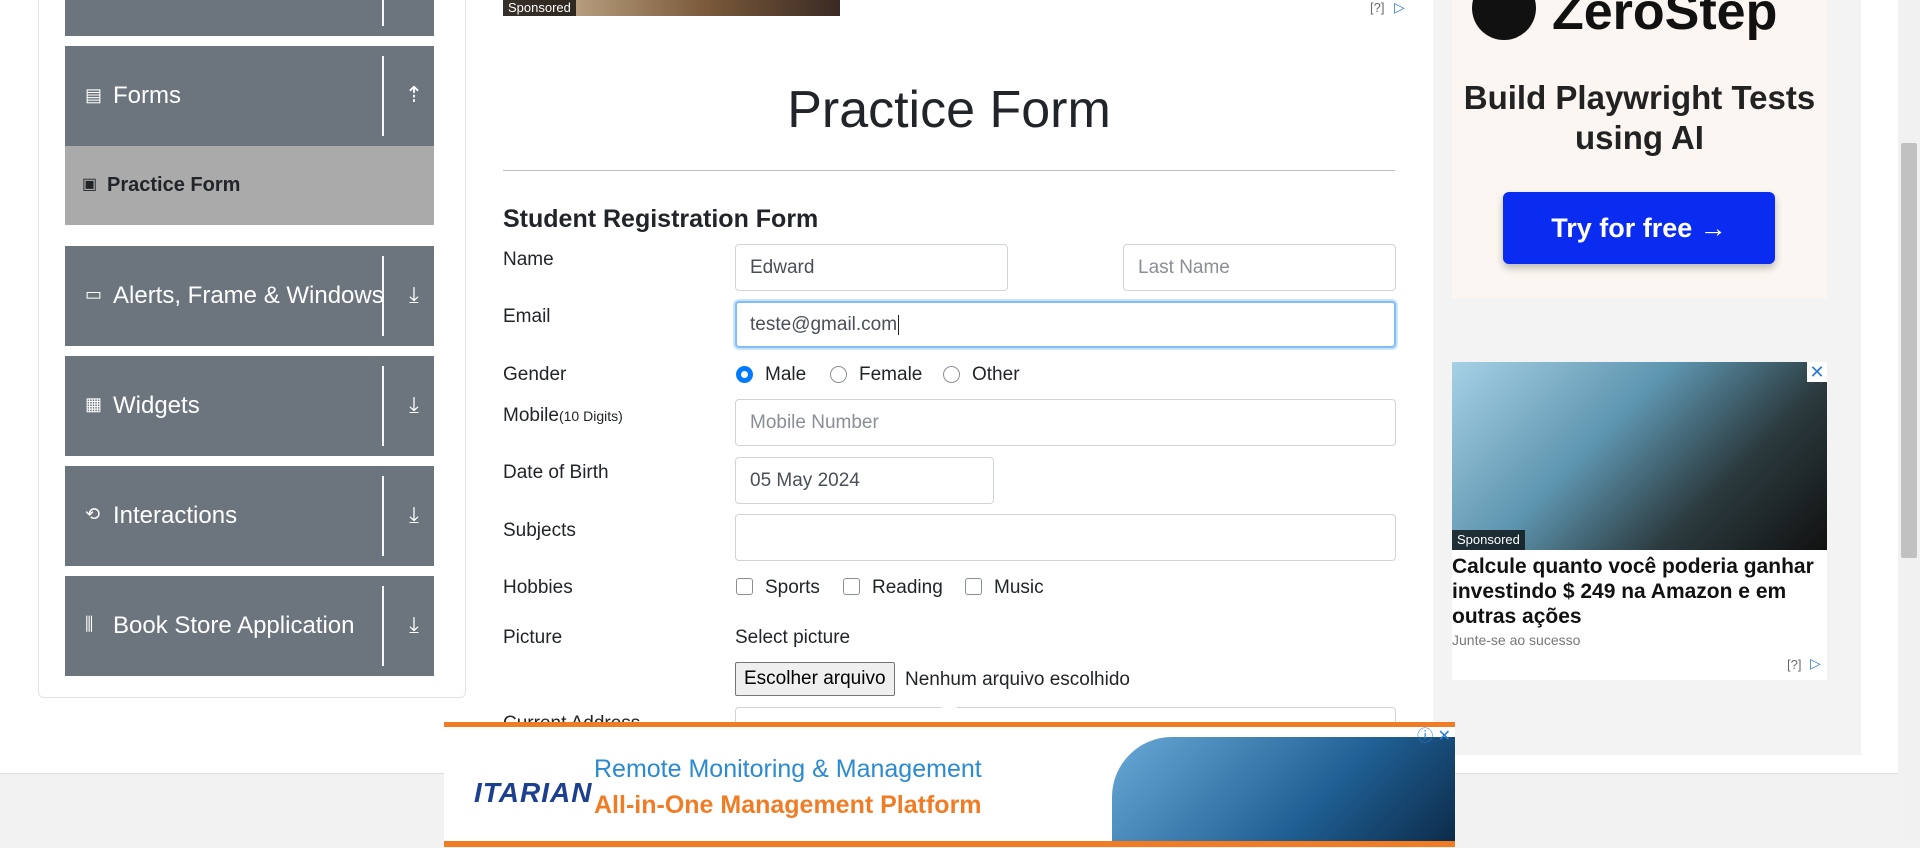 The height and width of the screenshot is (848, 1920). I want to click on subjects-label: Subjects, so click(539, 530).